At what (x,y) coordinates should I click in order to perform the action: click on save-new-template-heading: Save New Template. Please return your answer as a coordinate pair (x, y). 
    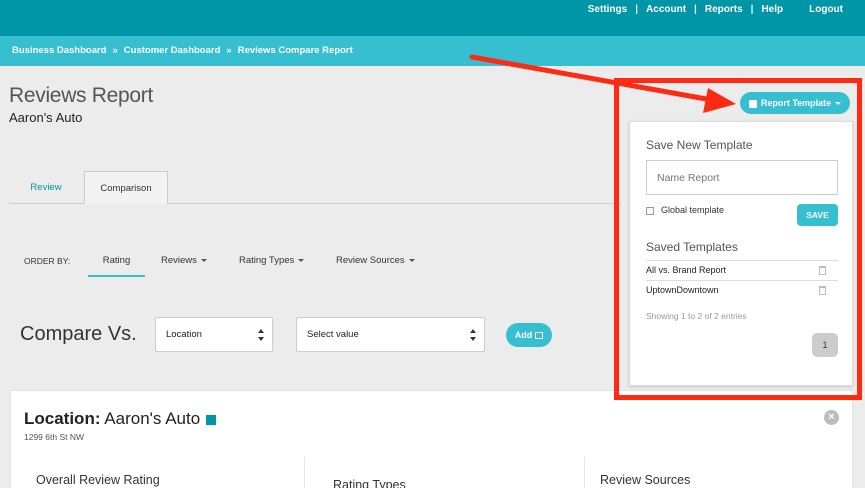
    Looking at the image, I should click on (699, 145).